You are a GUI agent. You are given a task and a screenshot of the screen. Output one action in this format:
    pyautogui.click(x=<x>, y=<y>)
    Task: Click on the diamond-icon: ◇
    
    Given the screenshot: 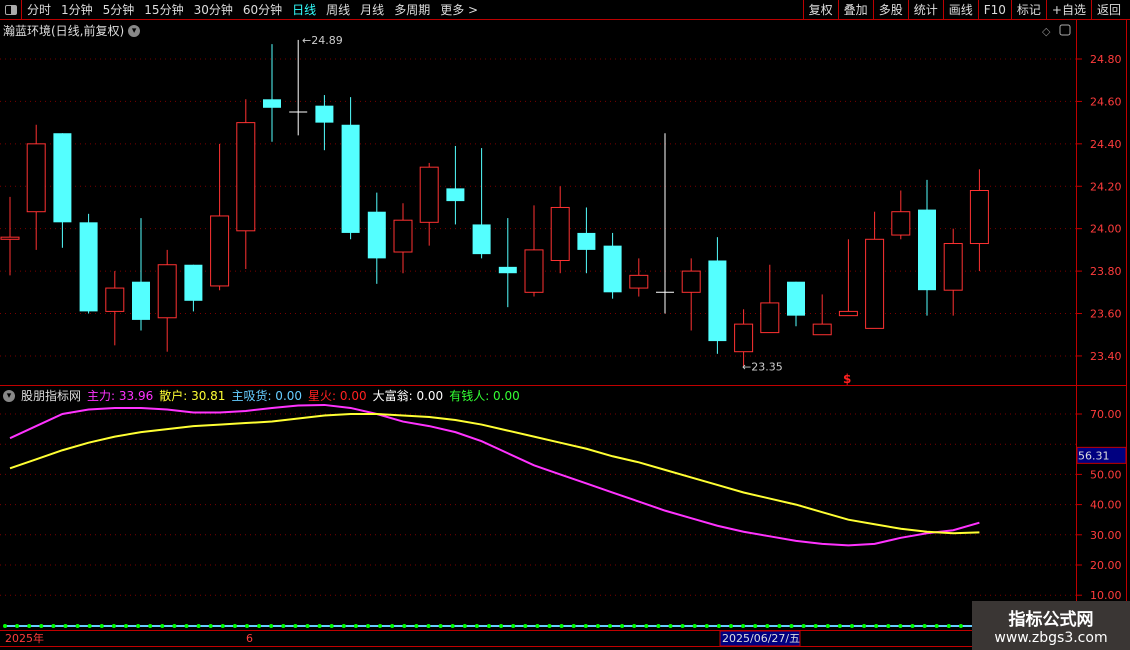 What is the action you would take?
    pyautogui.click(x=1046, y=31)
    